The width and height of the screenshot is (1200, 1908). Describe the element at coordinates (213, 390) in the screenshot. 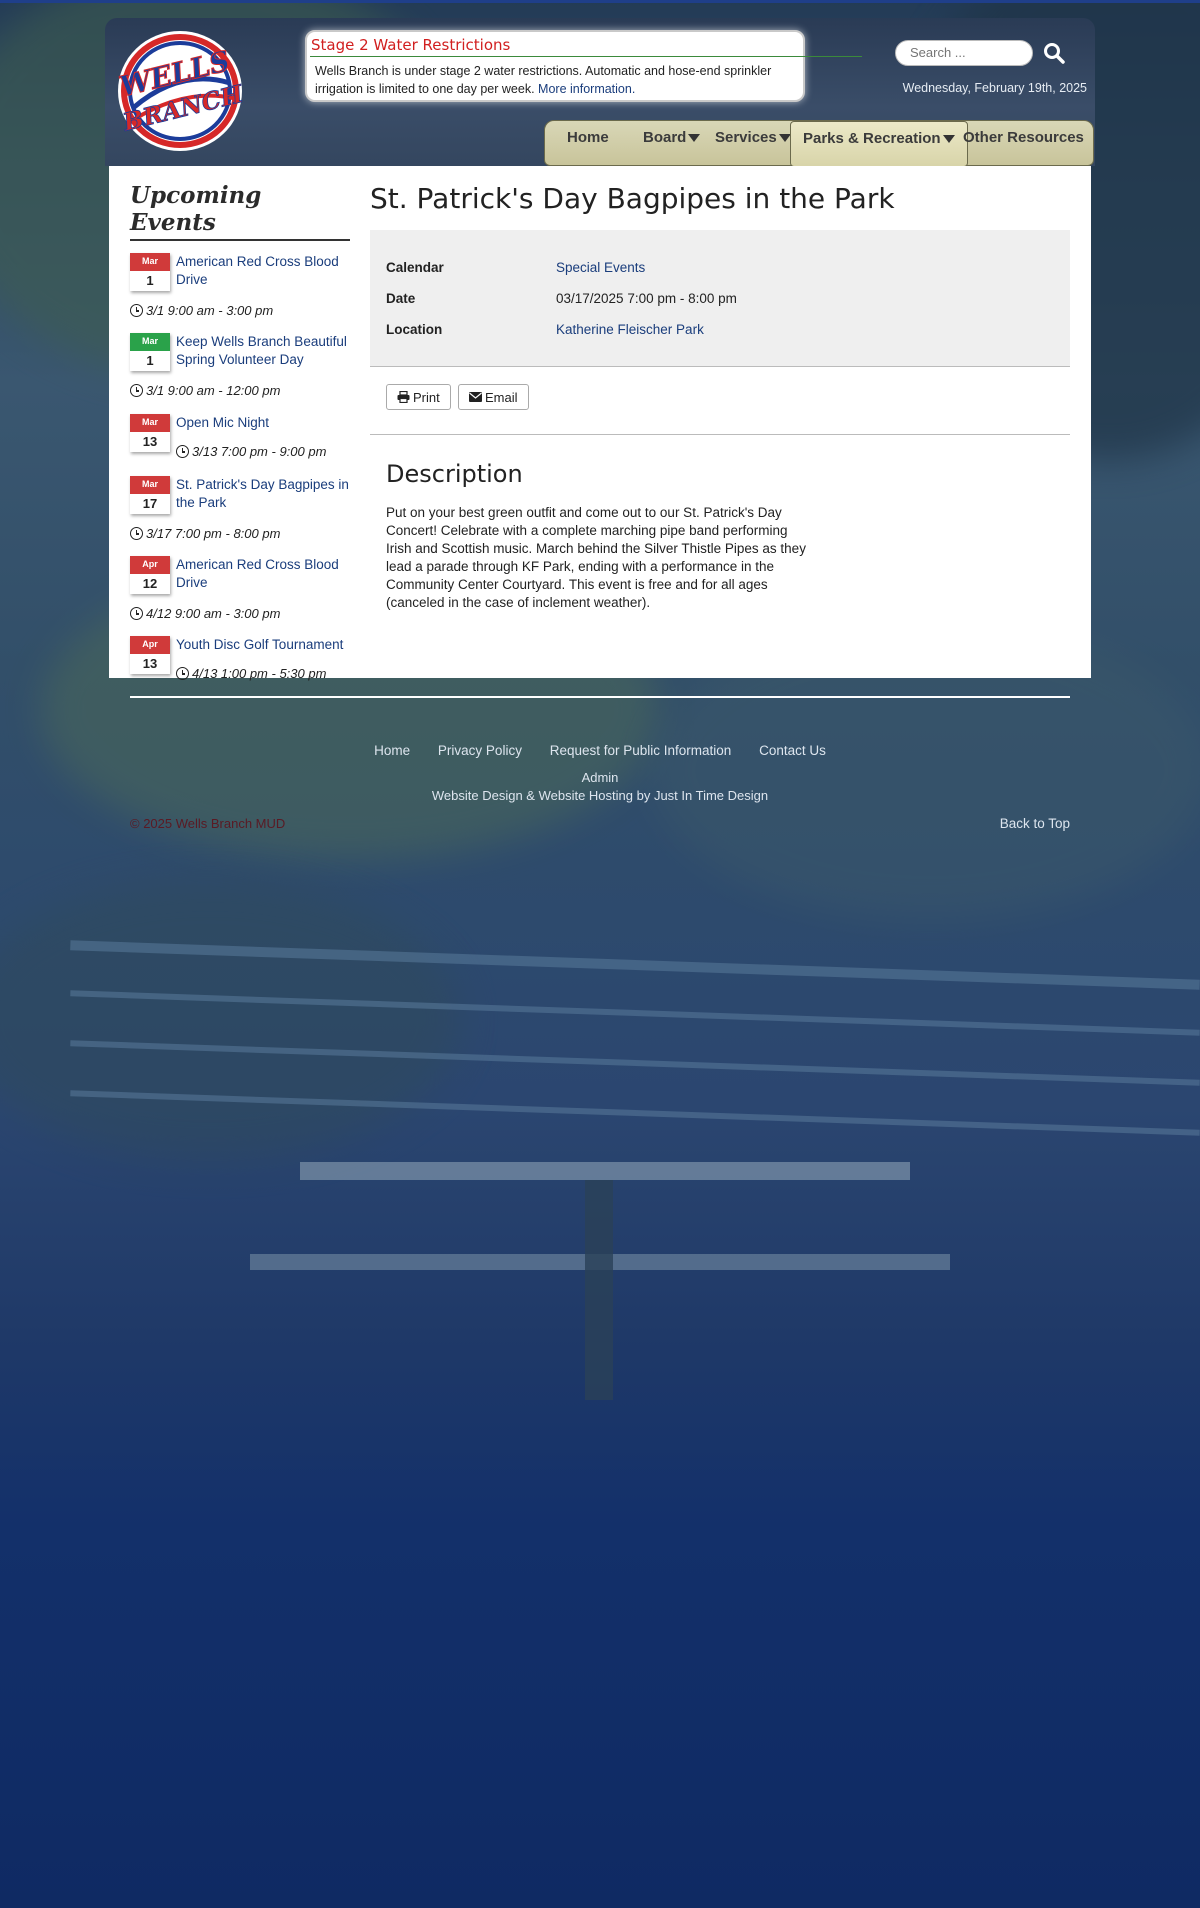

I see `event-time-text: 3/1 9:00 am - 12:00 pm` at that location.